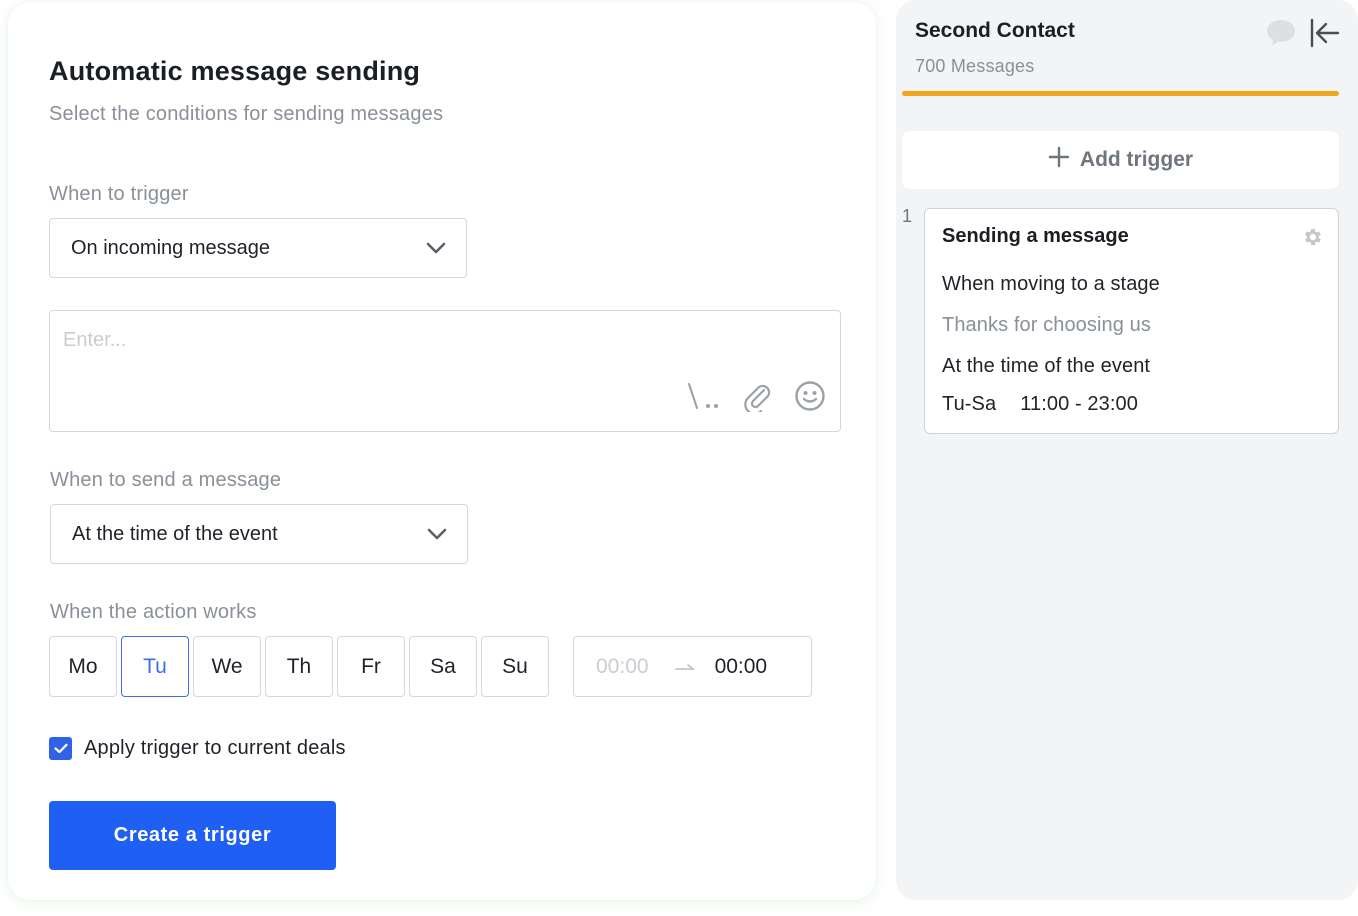 This screenshot has height=916, width=1358. I want to click on day-sa: Sa, so click(443, 666).